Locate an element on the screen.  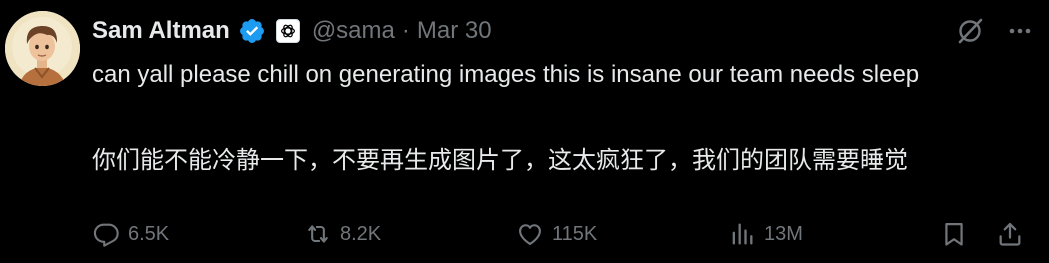
author-name: Sam Altman is located at coordinates (161, 31).